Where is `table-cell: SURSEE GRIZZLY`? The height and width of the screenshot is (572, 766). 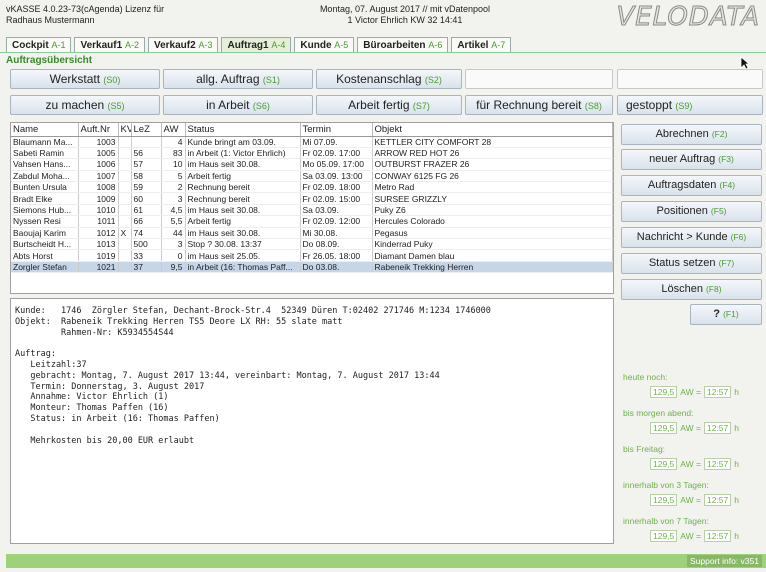
table-cell: SURSEE GRIZZLY is located at coordinates (492, 198).